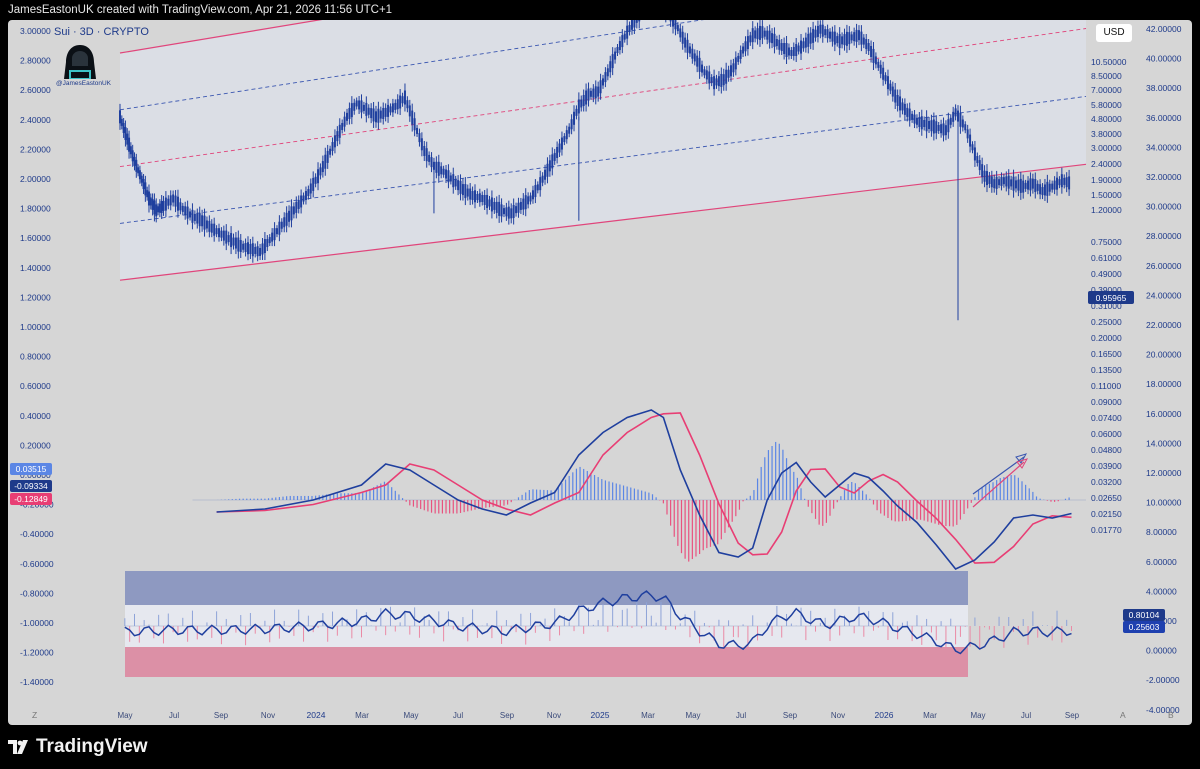 The width and height of the screenshot is (1200, 769). I want to click on left-axis-tick: 1.60000, so click(35, 238).